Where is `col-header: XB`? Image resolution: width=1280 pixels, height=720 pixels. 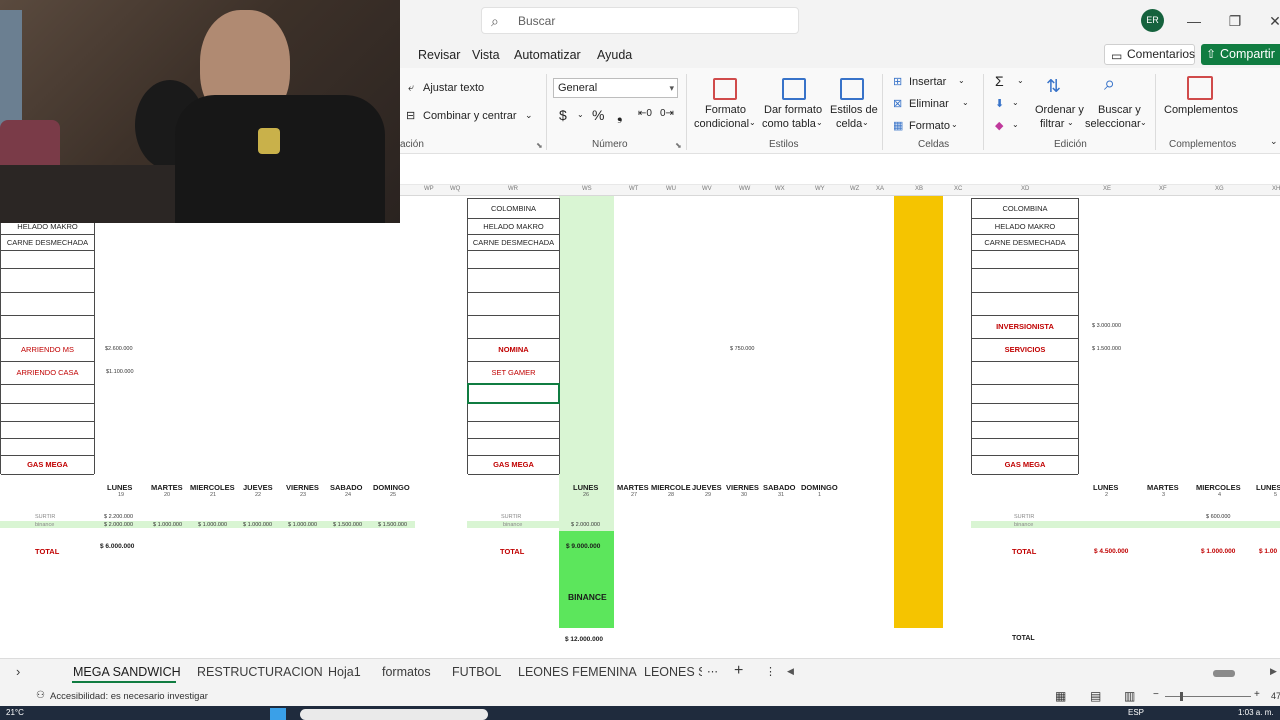 col-header: XB is located at coordinates (919, 189).